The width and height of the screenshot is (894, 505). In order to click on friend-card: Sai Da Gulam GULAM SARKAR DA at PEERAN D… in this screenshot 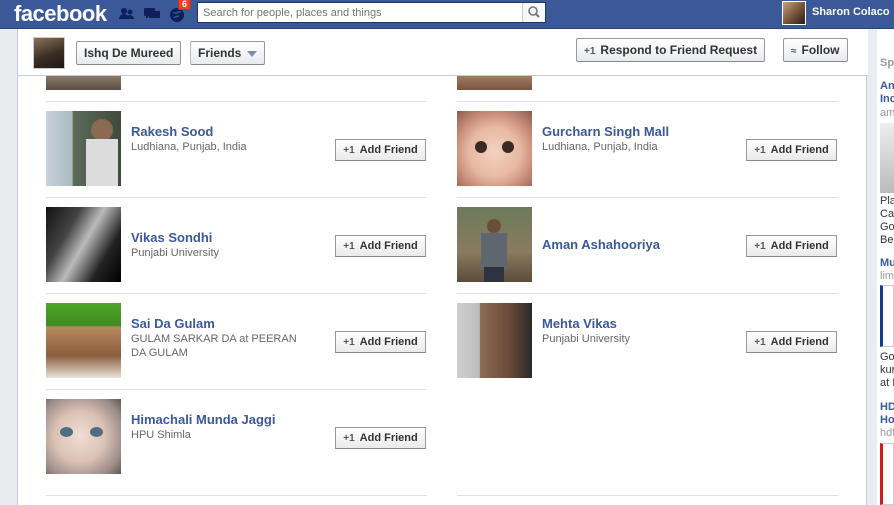, I will do `click(236, 341)`.